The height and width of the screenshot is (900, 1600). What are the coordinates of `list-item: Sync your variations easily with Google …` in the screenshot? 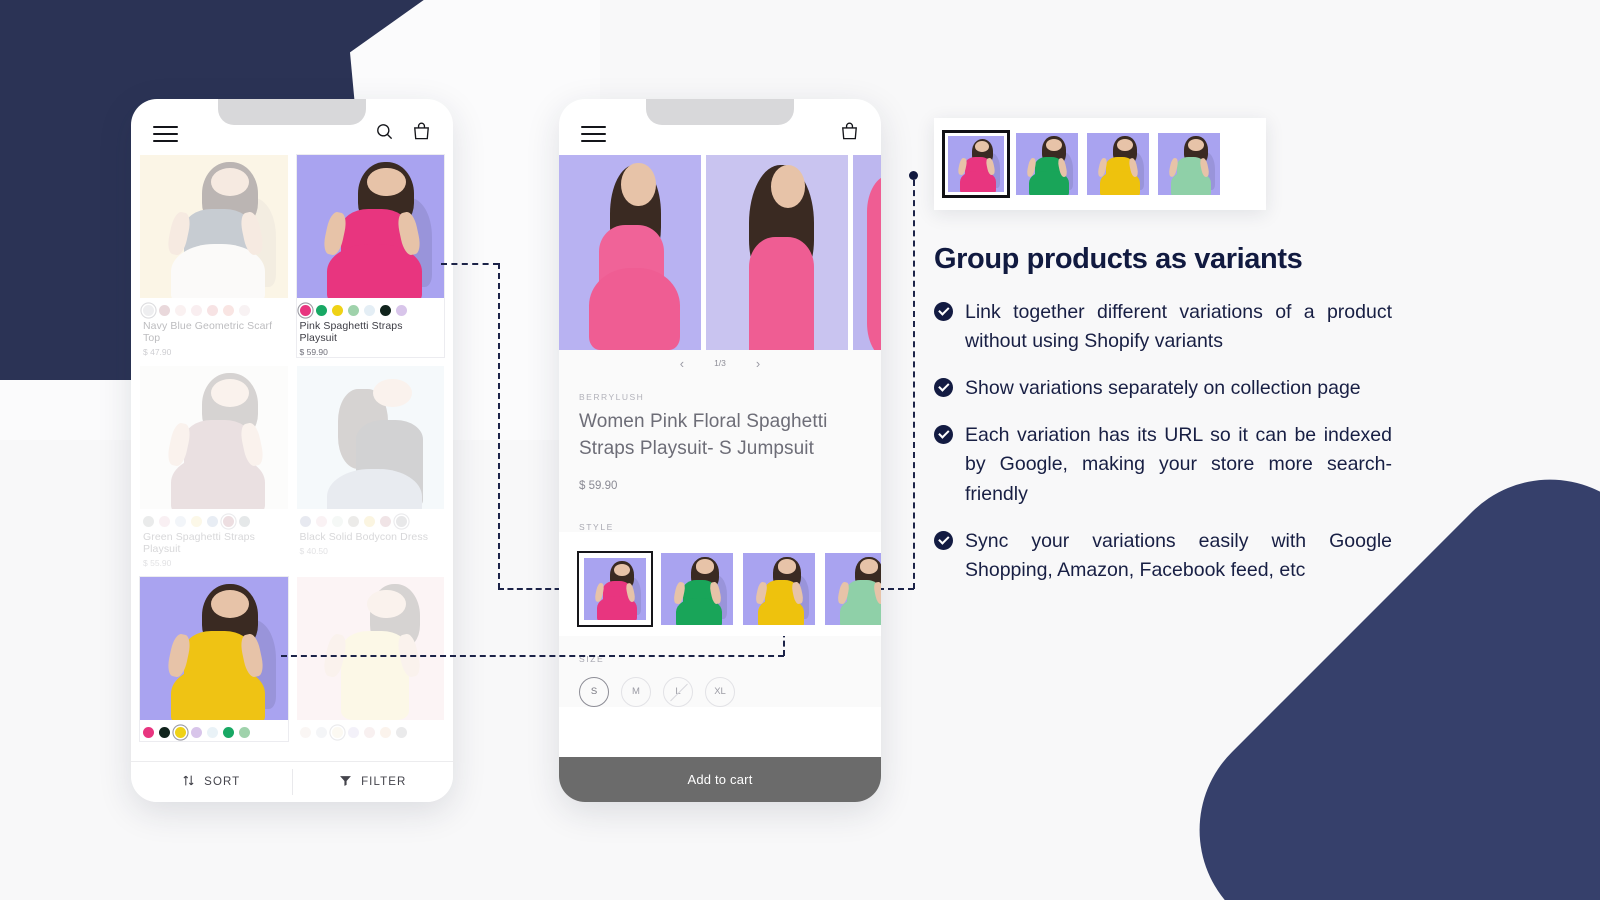 It's located at (1163, 556).